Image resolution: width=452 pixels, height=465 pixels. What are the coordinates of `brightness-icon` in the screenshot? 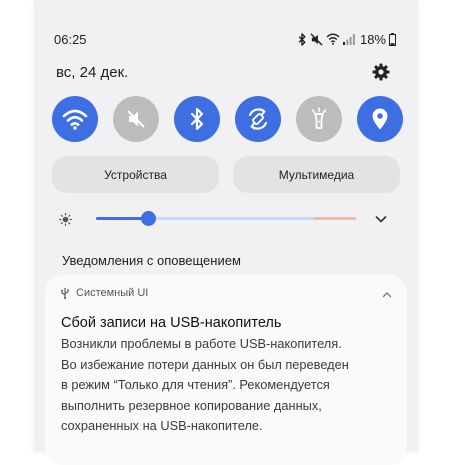 It's located at (65, 219).